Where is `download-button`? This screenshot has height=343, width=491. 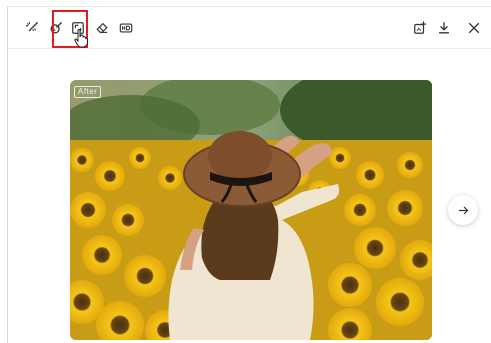
download-button is located at coordinates (444, 28).